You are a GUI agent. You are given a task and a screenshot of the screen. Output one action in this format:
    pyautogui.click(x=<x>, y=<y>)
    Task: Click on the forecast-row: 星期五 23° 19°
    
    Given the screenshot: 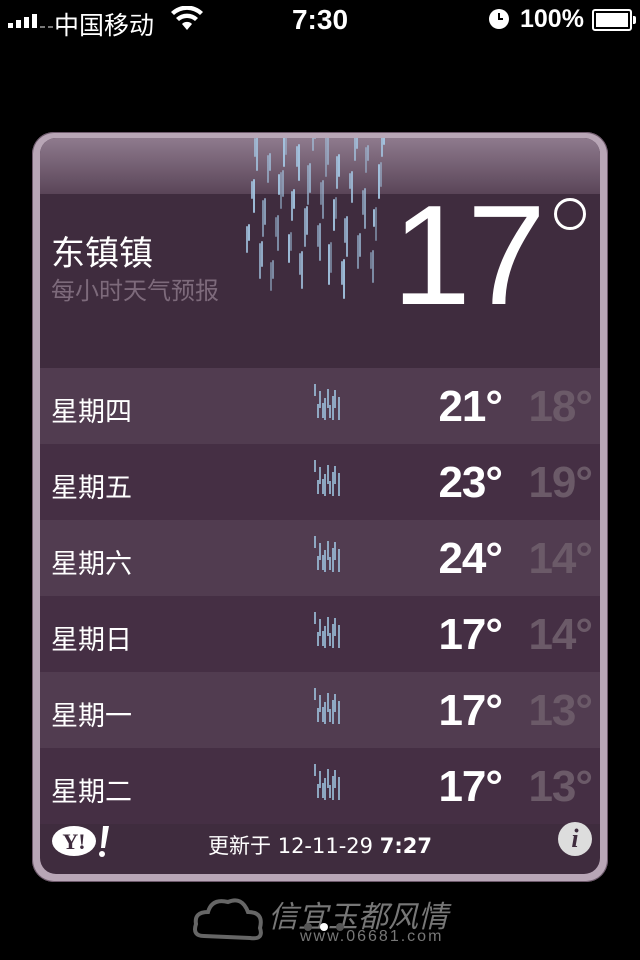 What is the action you would take?
    pyautogui.click(x=320, y=482)
    